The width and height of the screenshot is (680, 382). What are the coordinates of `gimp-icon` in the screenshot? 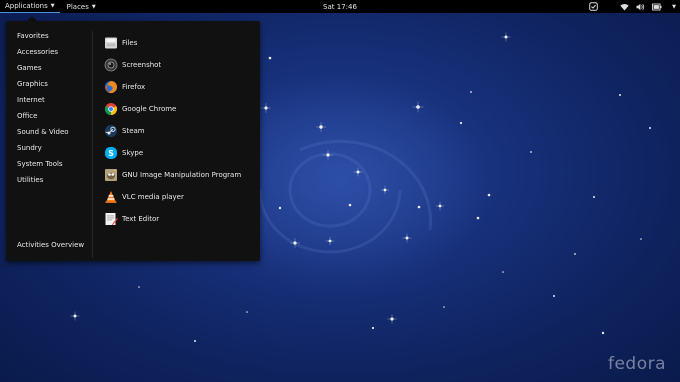 It's located at (111, 175).